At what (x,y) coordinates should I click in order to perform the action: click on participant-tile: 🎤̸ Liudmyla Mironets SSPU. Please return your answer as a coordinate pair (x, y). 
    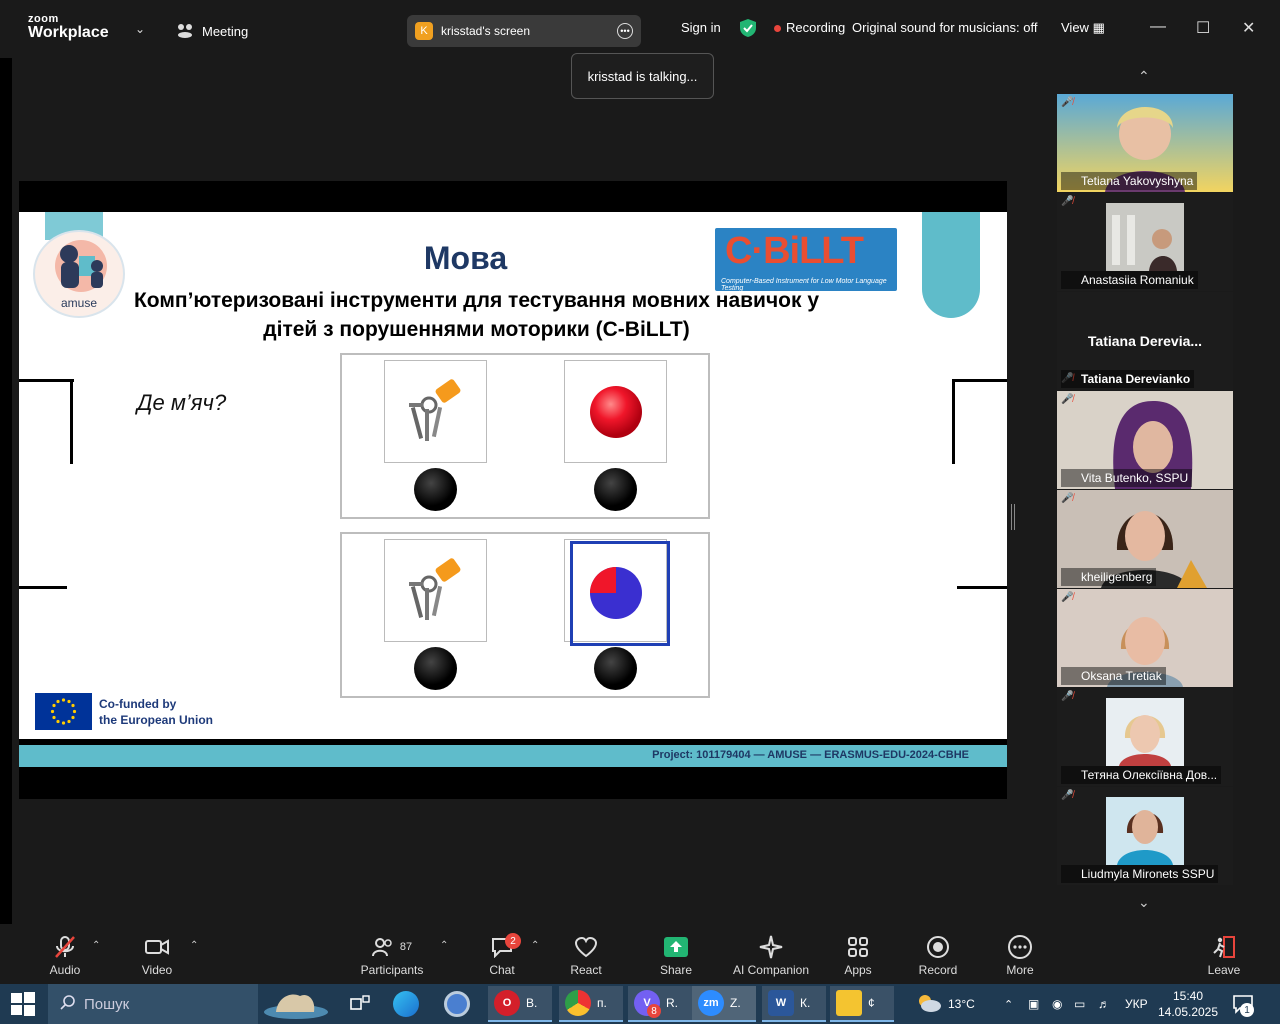
    Looking at the image, I should click on (1145, 836).